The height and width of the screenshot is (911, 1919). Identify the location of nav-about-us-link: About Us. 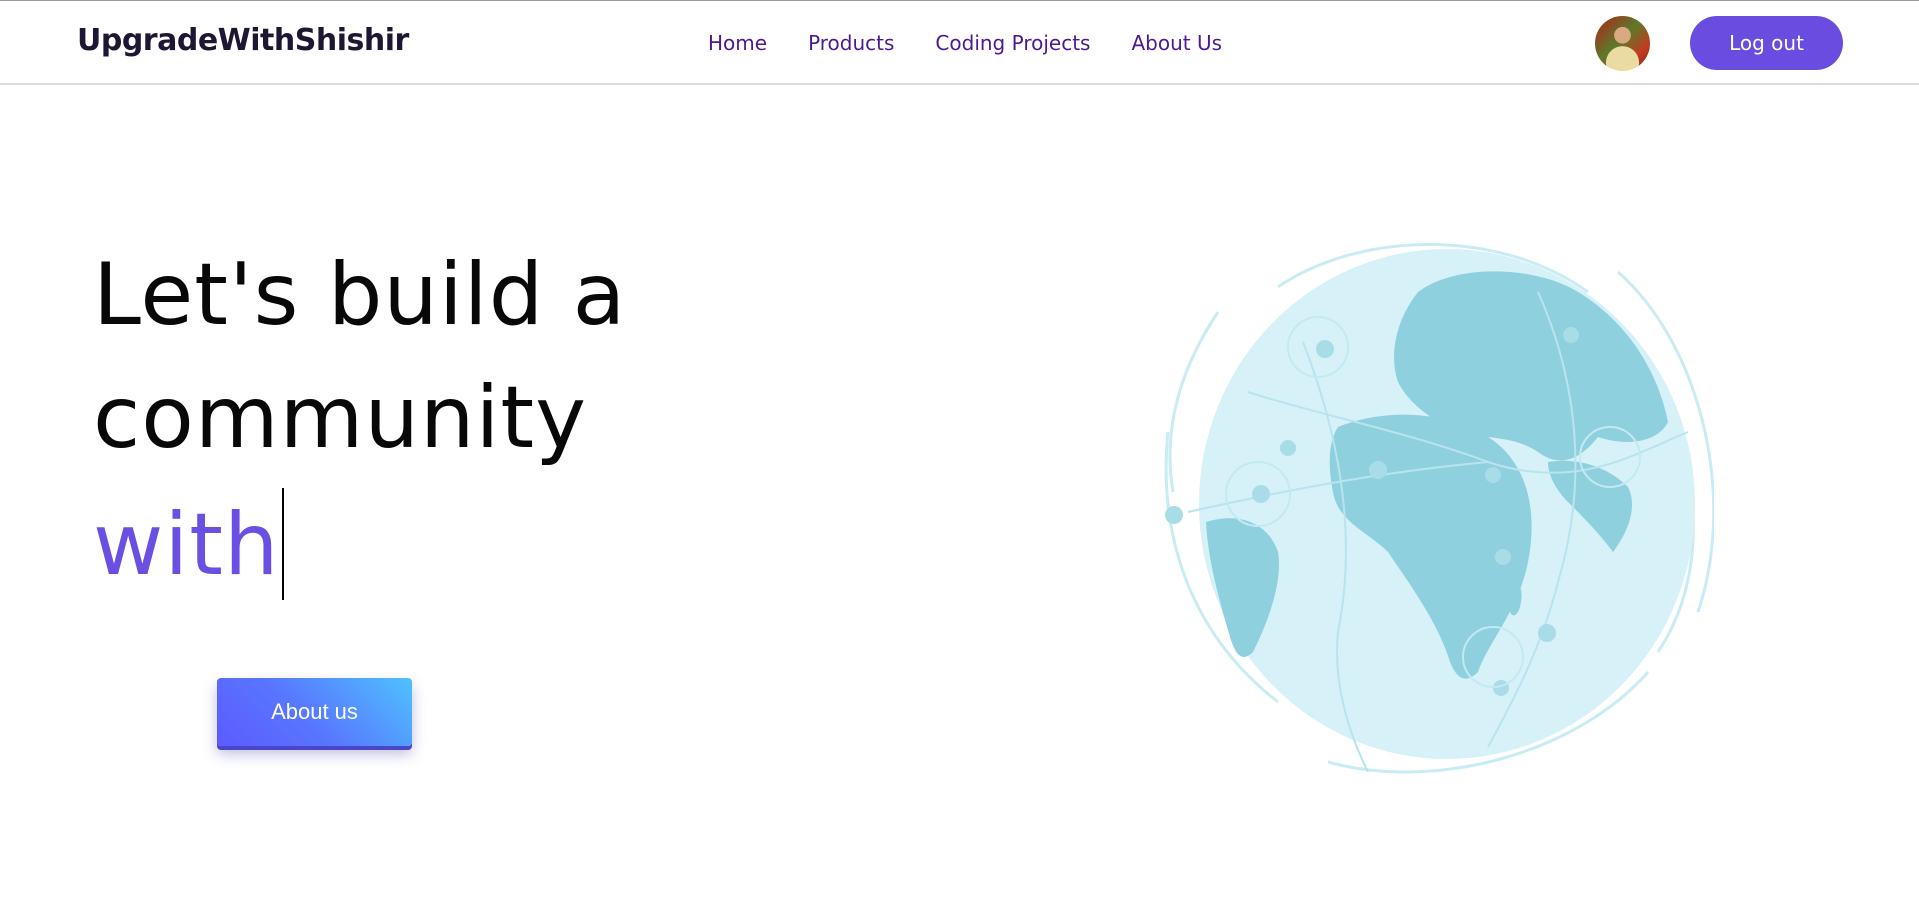
(1176, 43).